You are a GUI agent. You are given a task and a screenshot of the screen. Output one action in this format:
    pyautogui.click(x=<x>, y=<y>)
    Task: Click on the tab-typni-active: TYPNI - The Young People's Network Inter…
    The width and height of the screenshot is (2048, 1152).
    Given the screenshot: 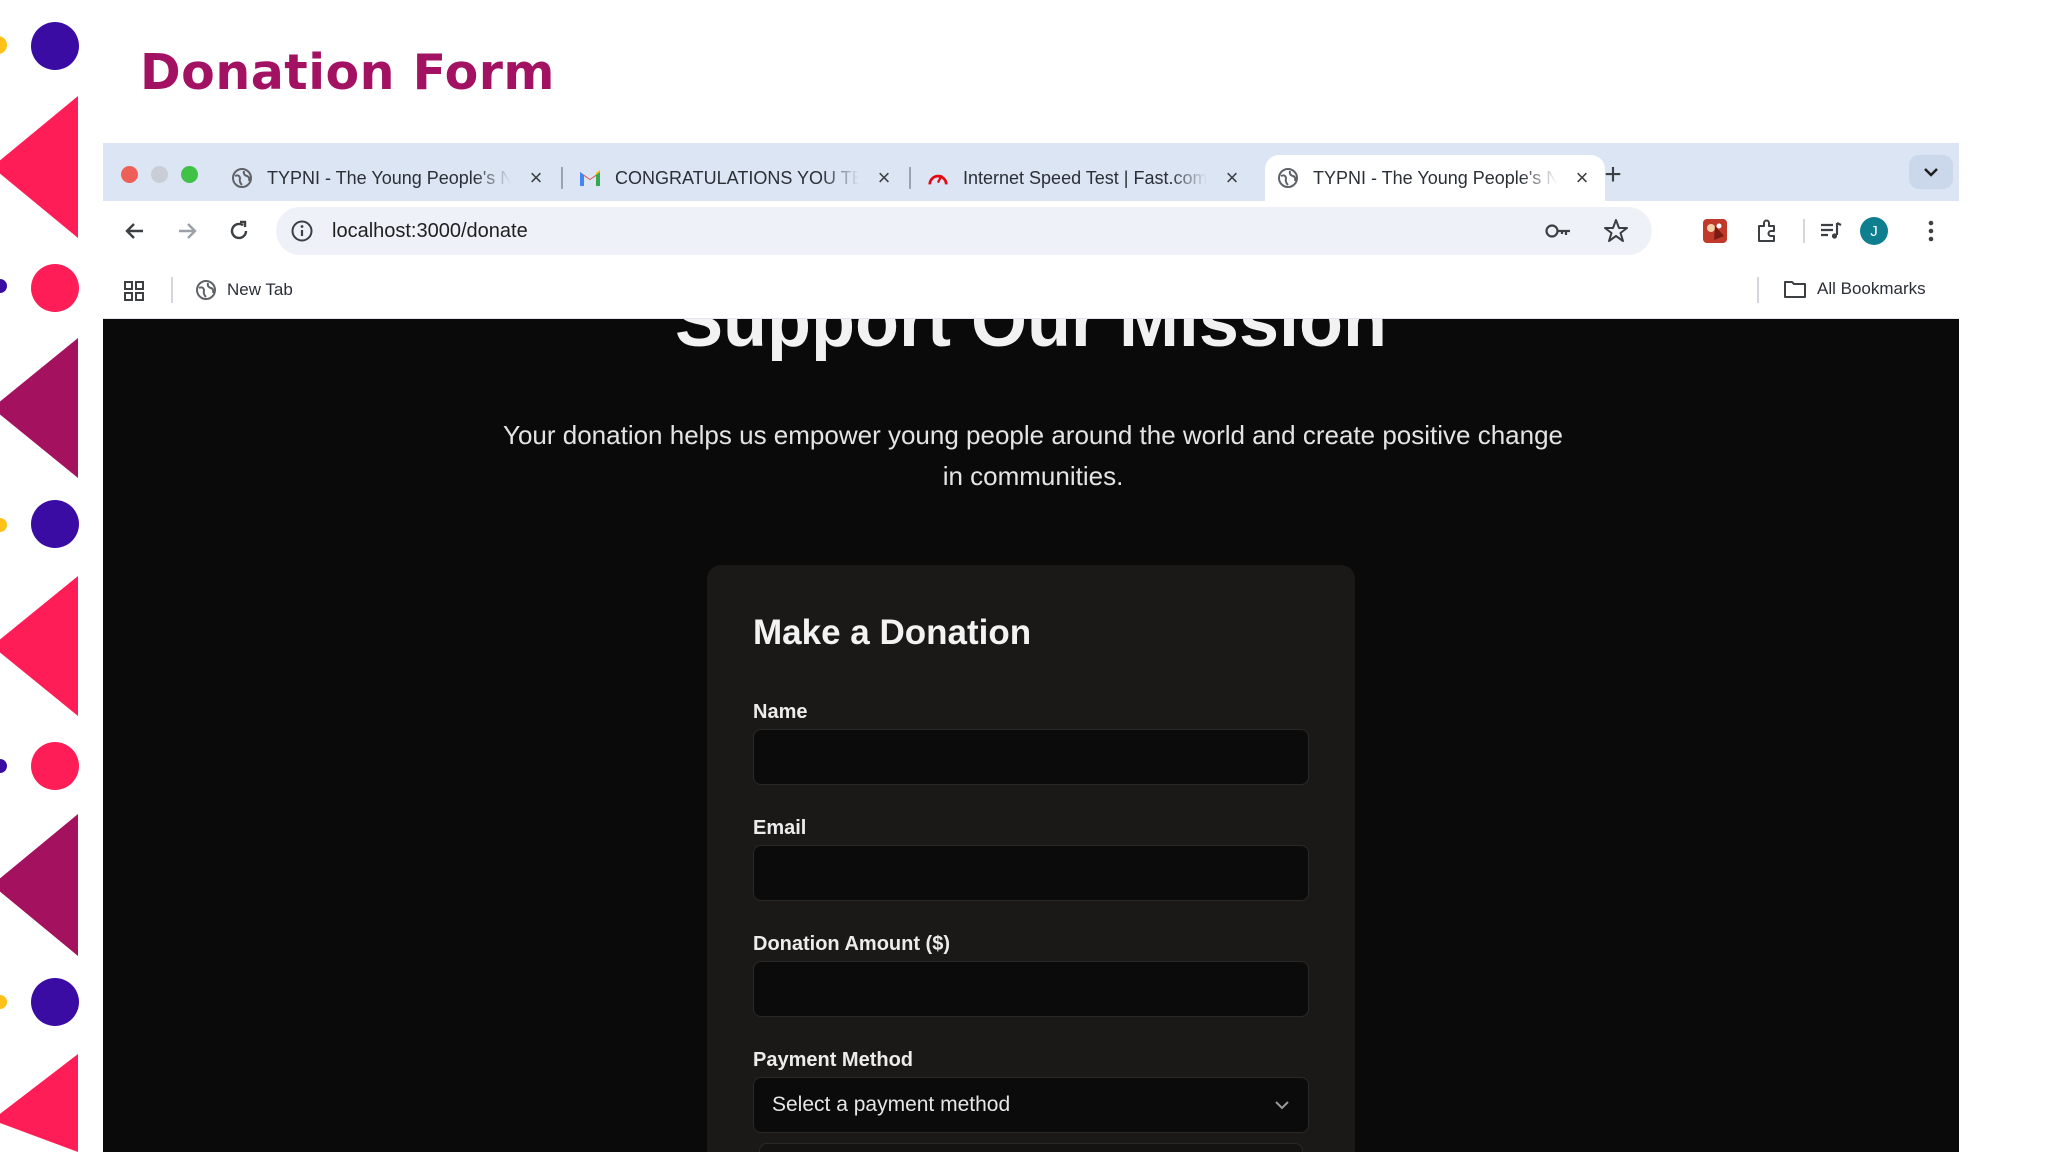 What is the action you would take?
    pyautogui.click(x=1435, y=178)
    